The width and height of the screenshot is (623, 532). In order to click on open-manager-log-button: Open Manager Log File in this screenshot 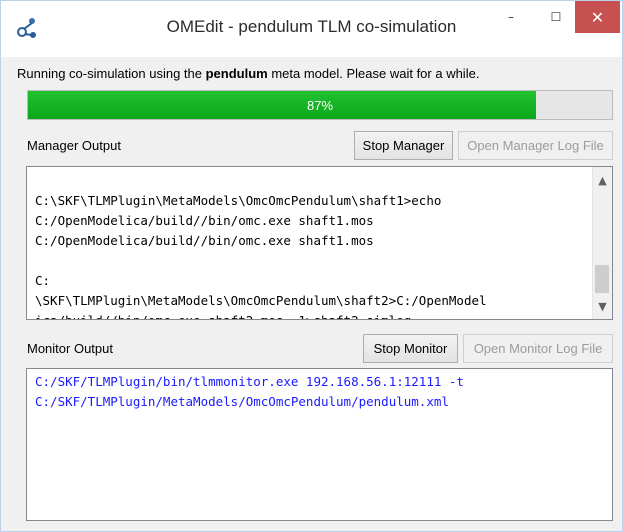, I will do `click(535, 145)`.